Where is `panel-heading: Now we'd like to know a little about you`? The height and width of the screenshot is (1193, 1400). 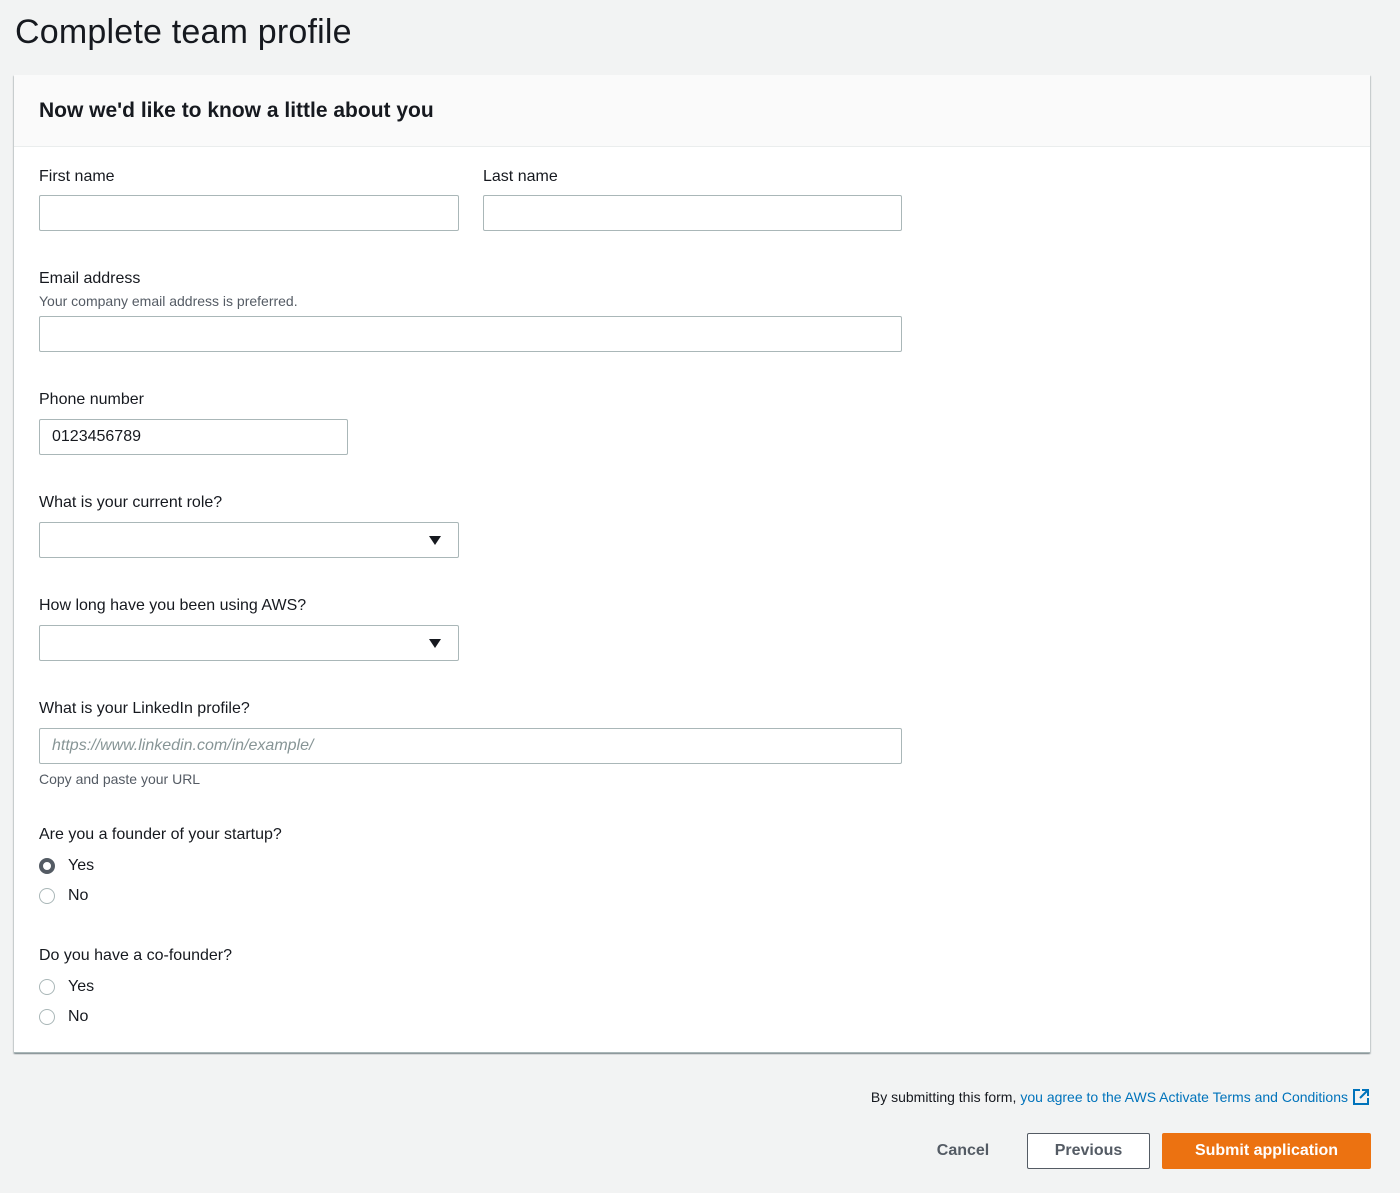 panel-heading: Now we'd like to know a little about you is located at coordinates (236, 110).